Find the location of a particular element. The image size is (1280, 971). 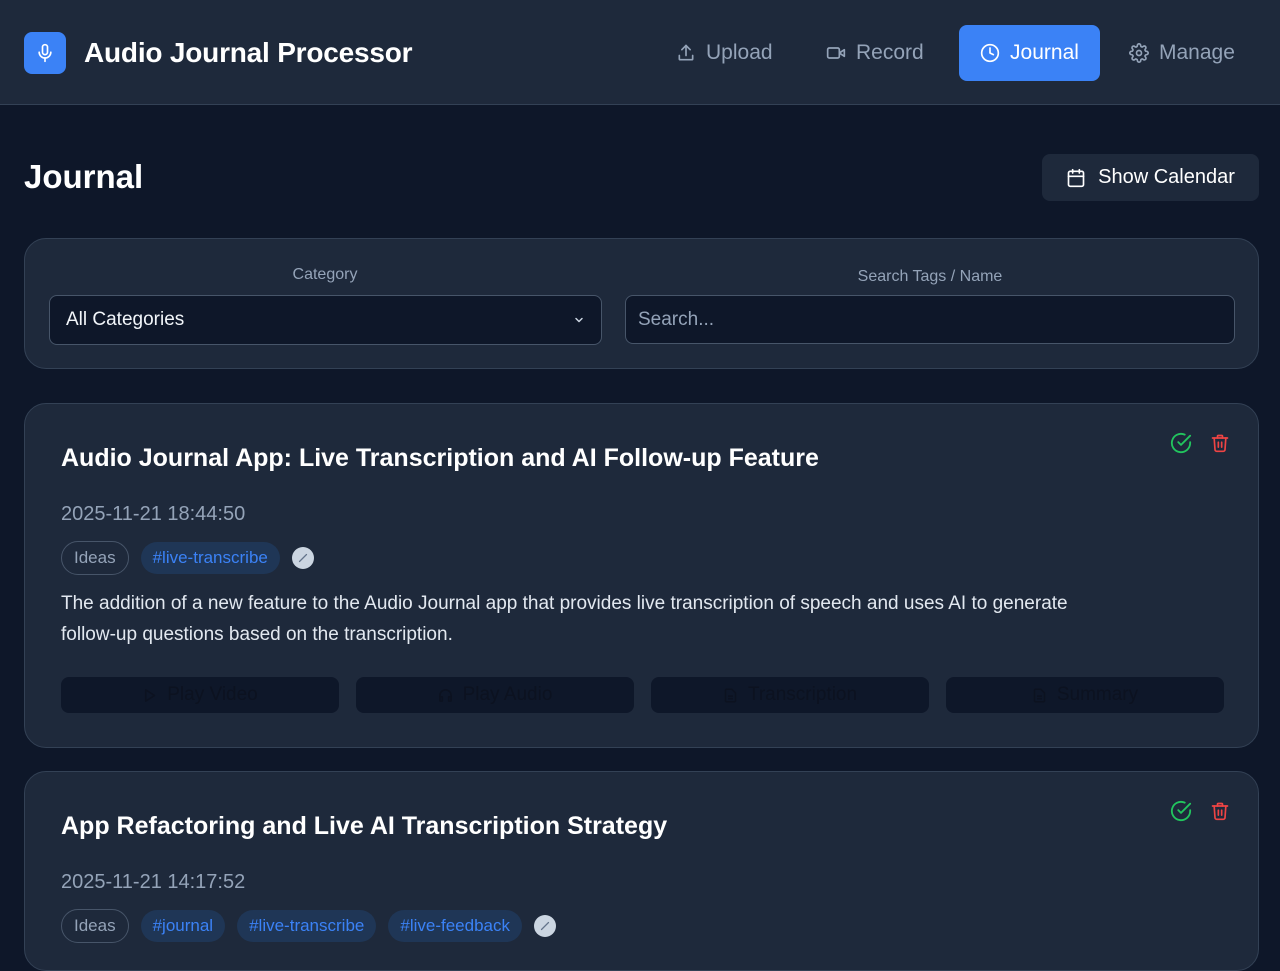

show-calendar-button: Show Calendar is located at coordinates (1150, 177).